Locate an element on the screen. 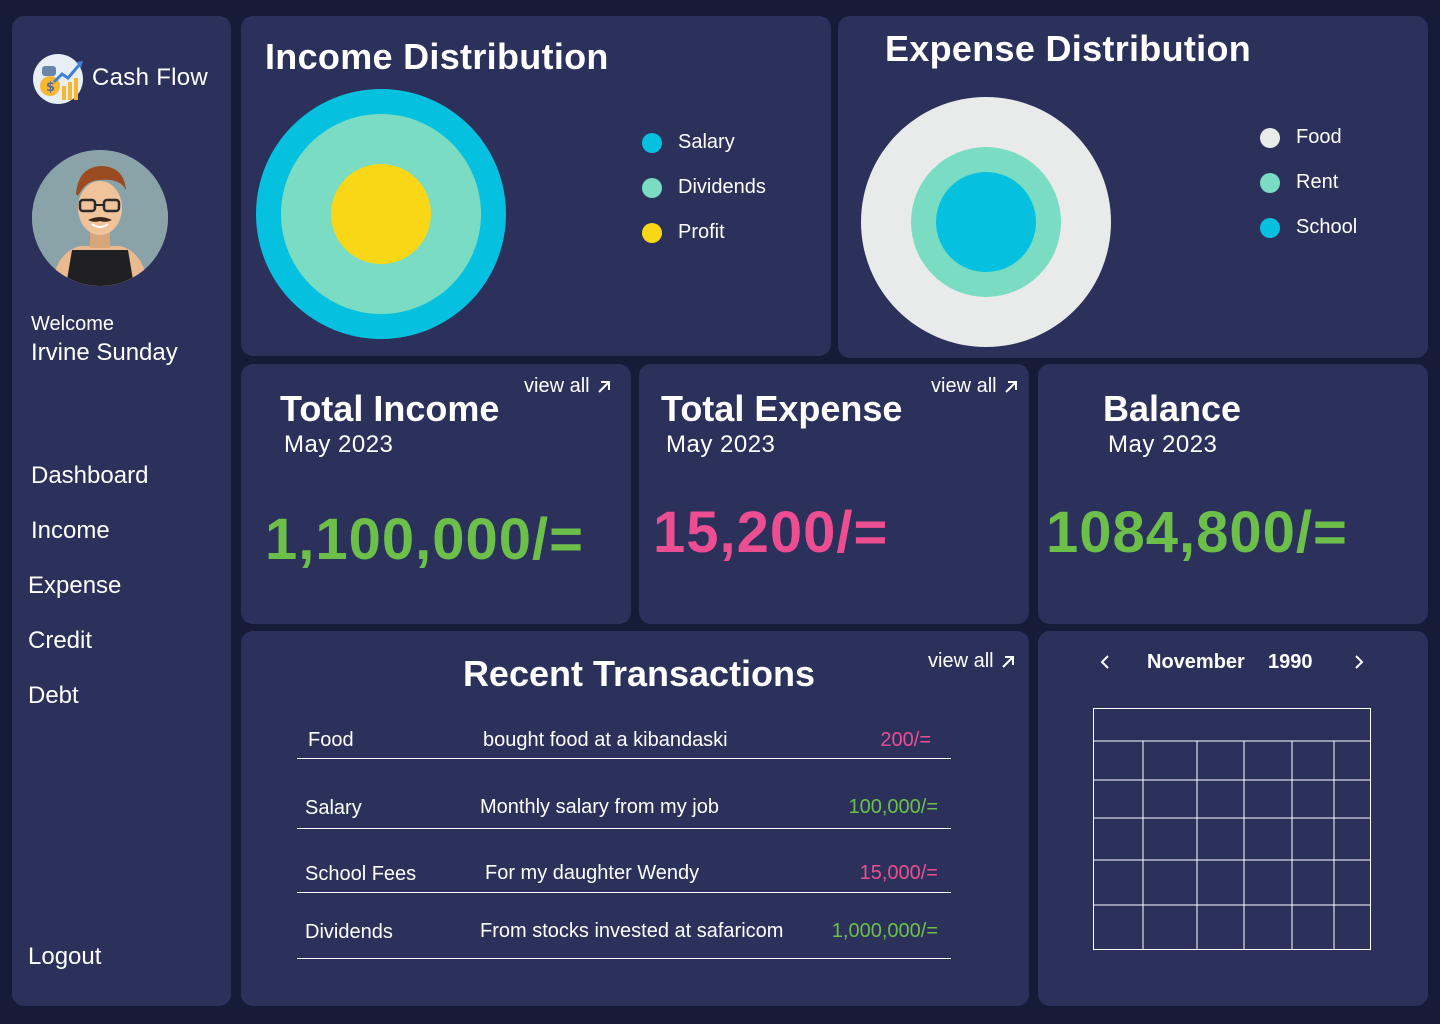 This screenshot has height=1024, width=1440. transaction-amount: 200/= is located at coordinates (905, 740).